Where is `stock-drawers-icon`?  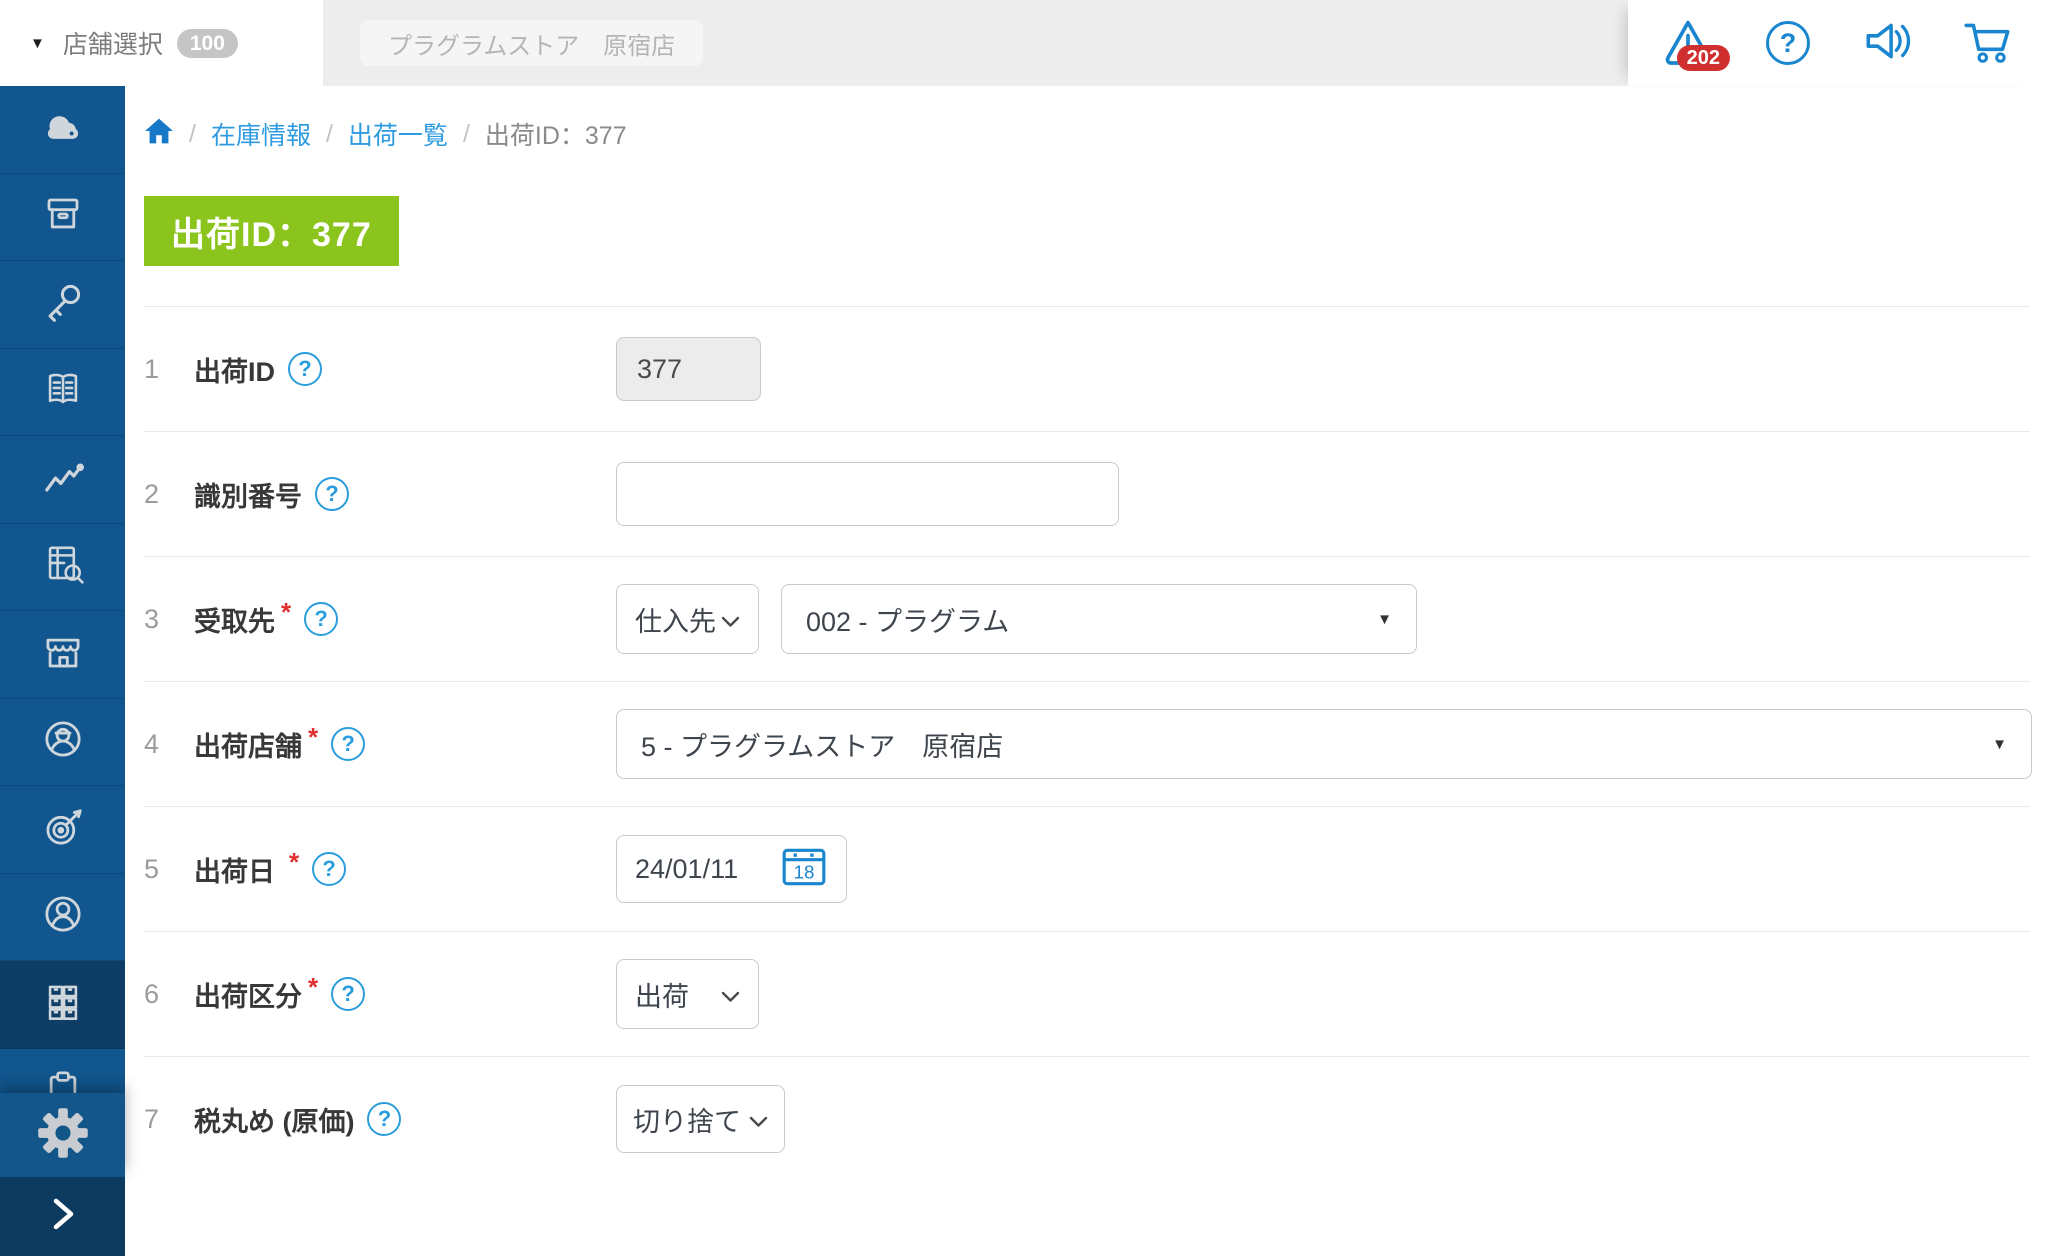 stock-drawers-icon is located at coordinates (63, 1004).